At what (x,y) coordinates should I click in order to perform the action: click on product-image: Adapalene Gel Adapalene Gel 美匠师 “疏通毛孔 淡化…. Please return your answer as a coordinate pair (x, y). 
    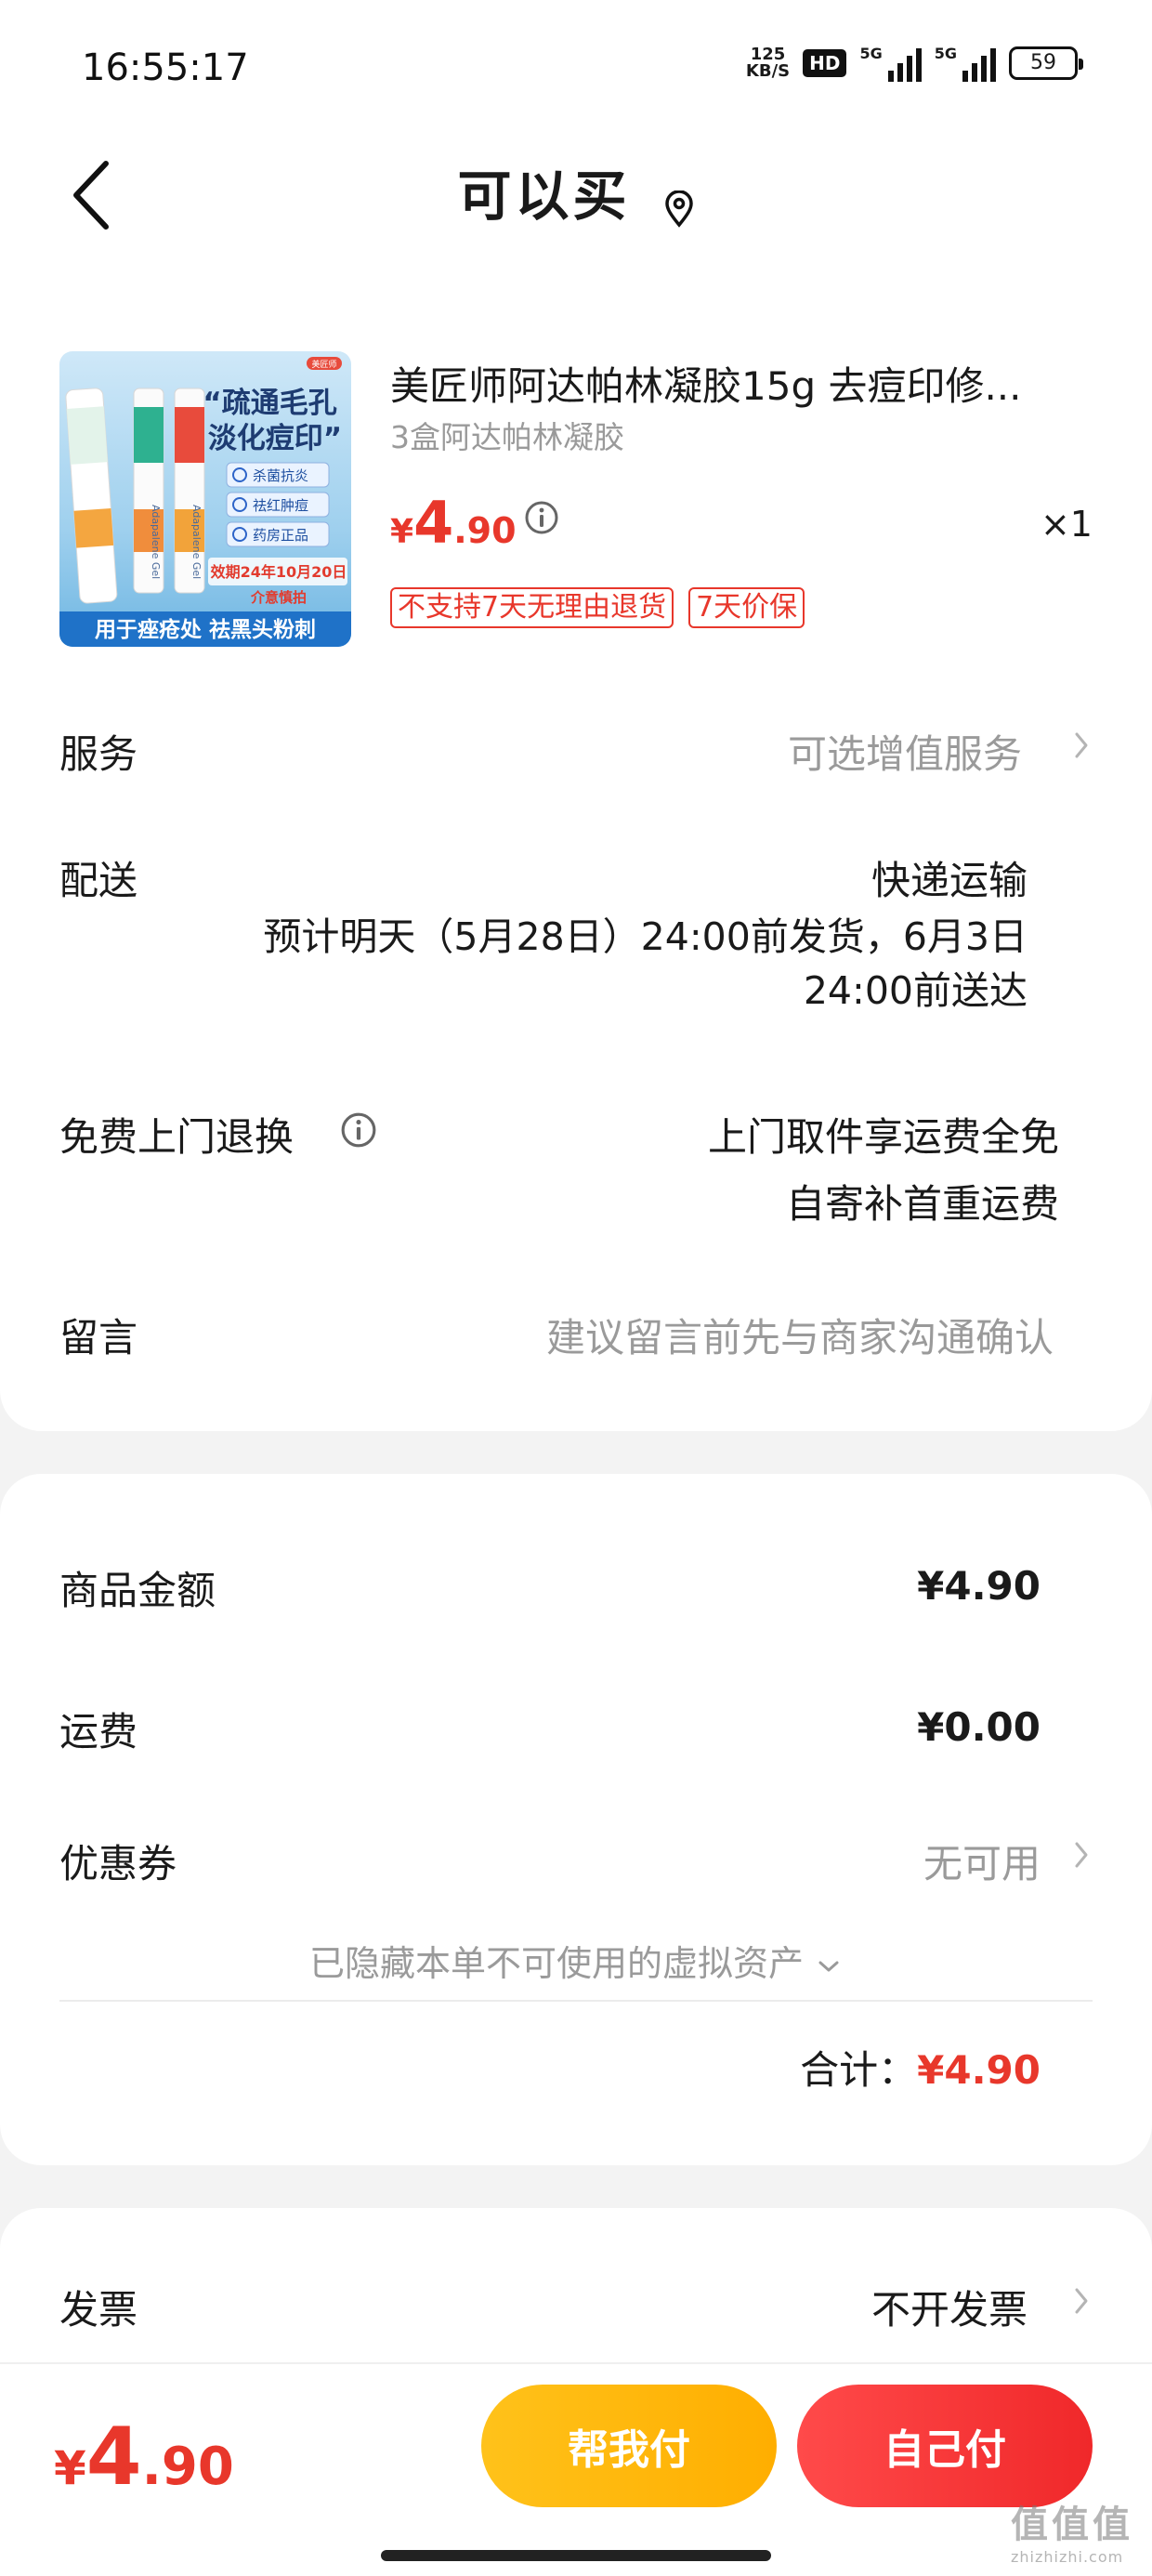
    Looking at the image, I should click on (205, 499).